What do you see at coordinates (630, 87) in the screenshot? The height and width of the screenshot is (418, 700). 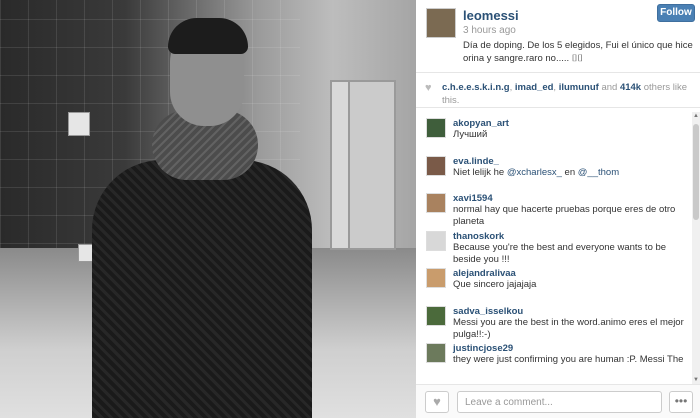 I see `likes-count: 414k` at bounding box center [630, 87].